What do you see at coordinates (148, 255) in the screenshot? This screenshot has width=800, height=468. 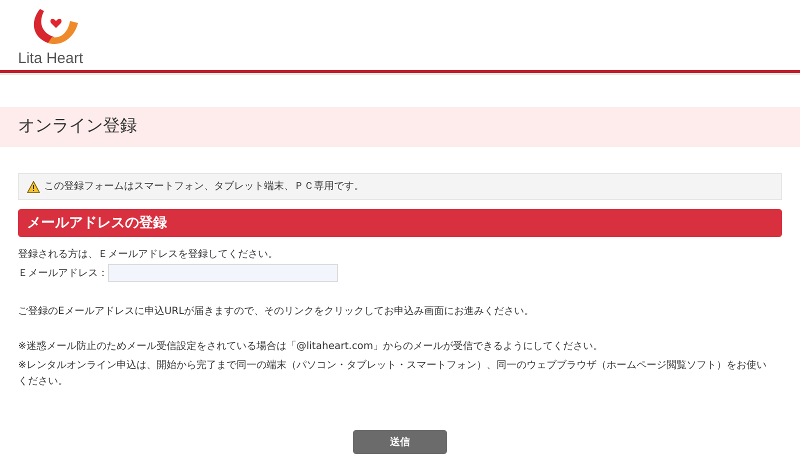 I see `intro-text: 登録される方は、Ｅメールアドレスを登録してください。` at bounding box center [148, 255].